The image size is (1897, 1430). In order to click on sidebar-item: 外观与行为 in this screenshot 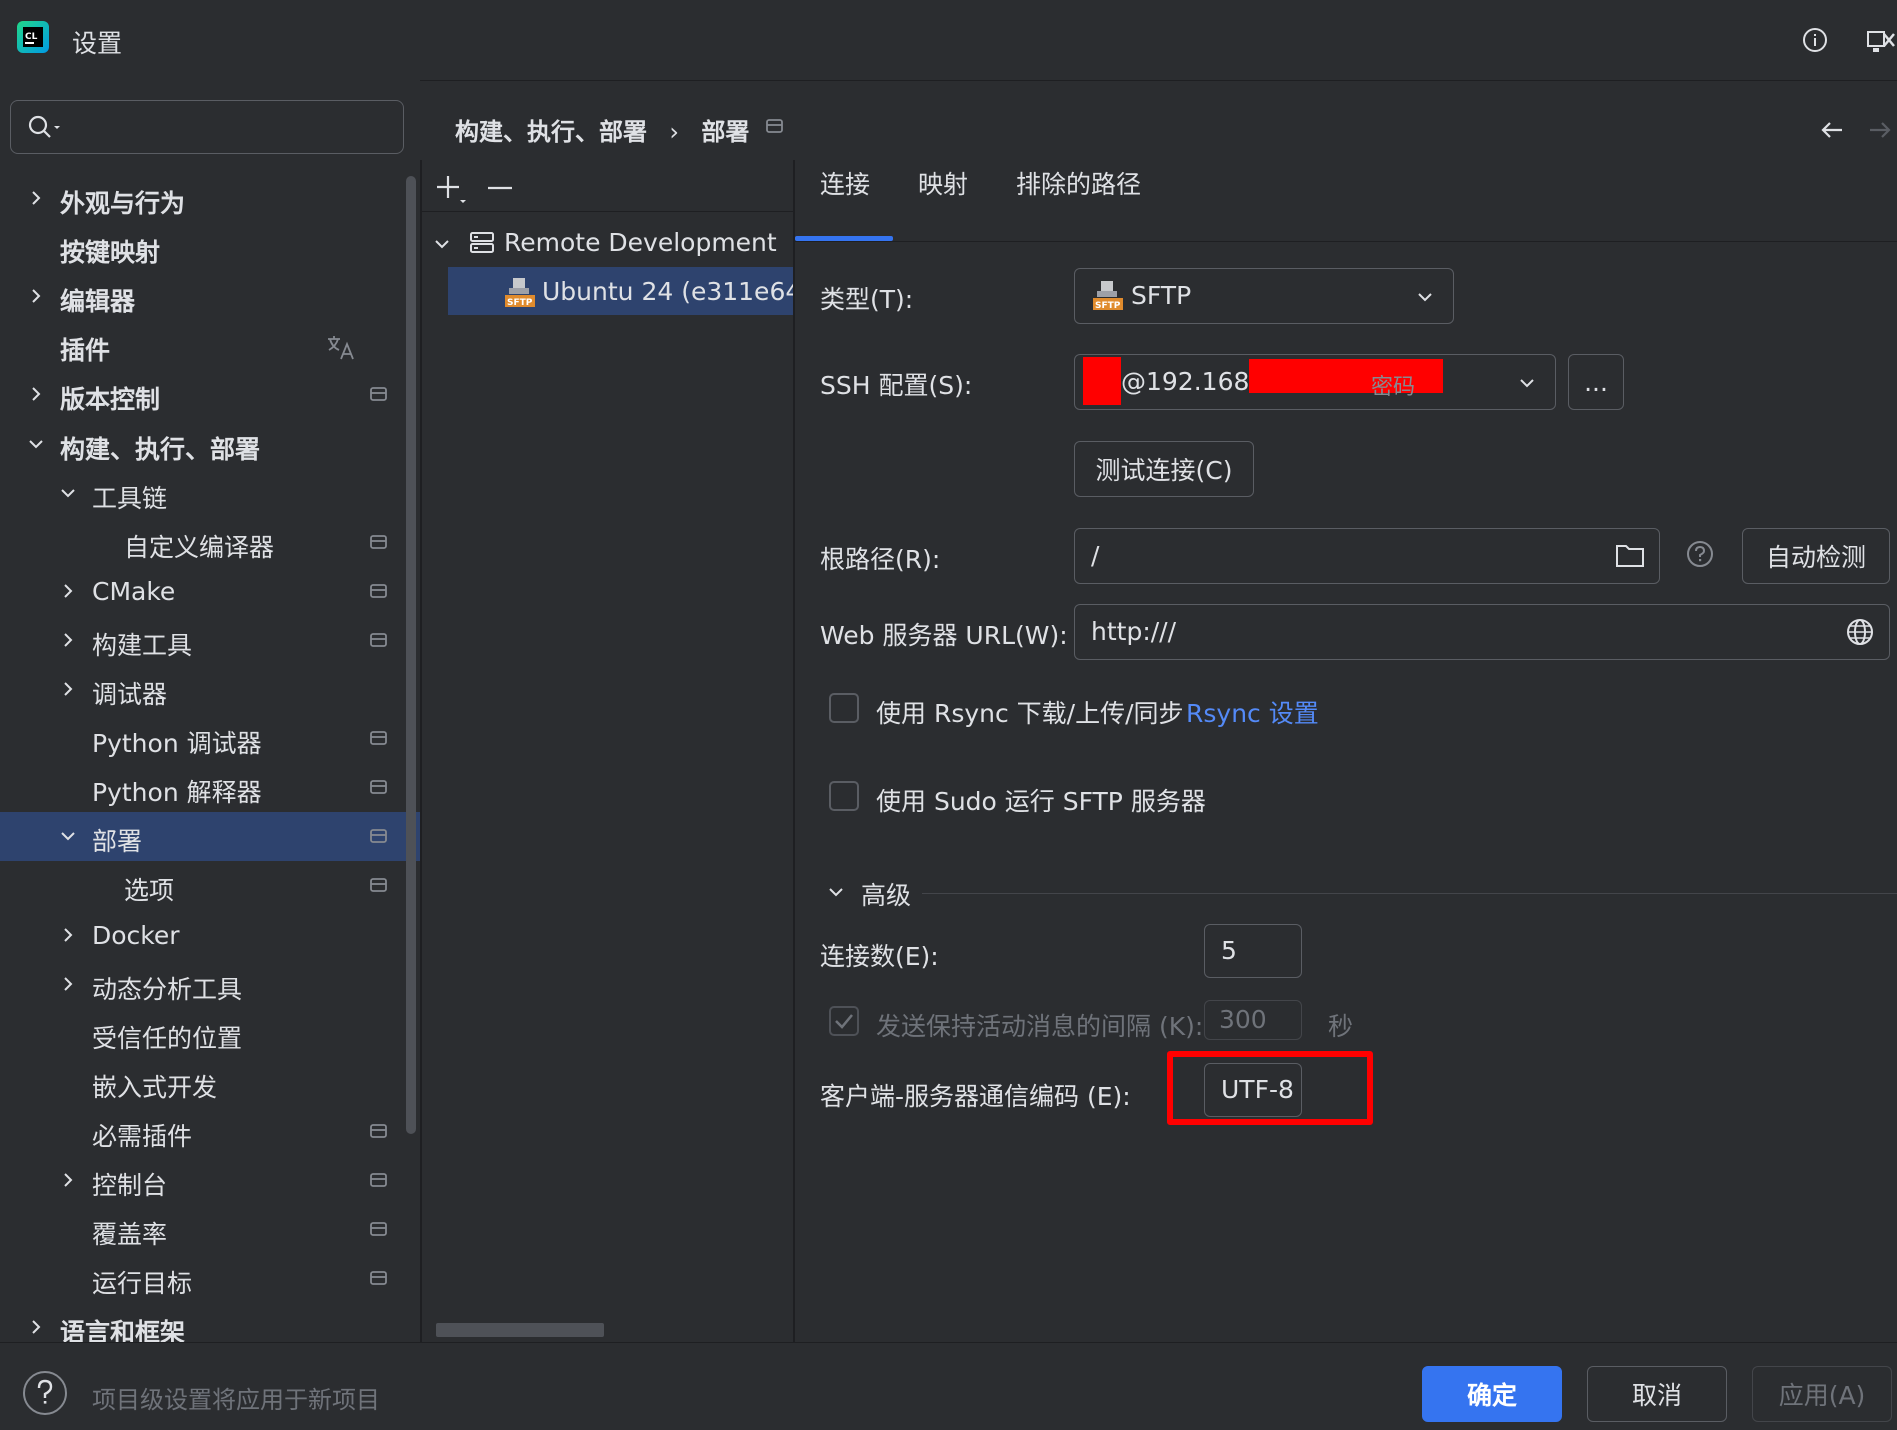, I will do `click(210, 198)`.